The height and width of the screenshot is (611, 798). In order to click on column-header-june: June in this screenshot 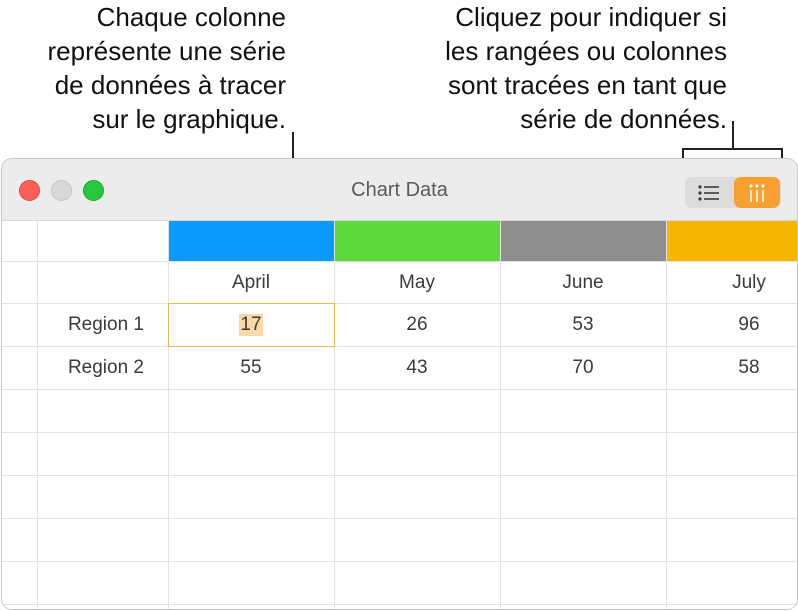, I will do `click(583, 283)`.